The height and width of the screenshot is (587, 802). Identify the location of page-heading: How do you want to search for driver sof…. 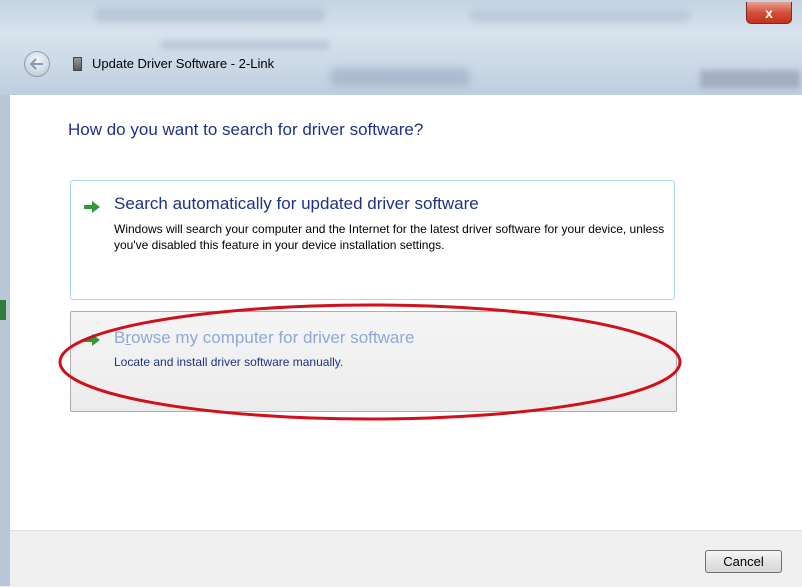
(246, 129).